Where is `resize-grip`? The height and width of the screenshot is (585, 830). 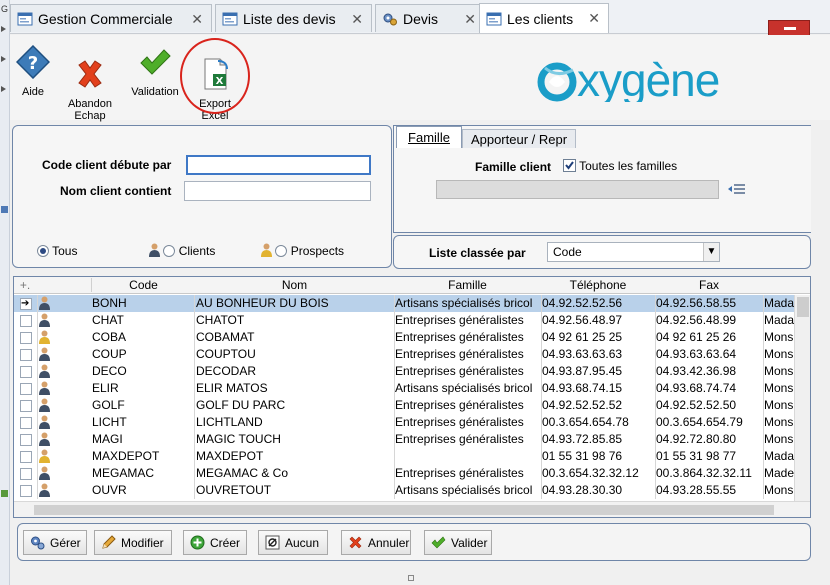 resize-grip is located at coordinates (411, 578).